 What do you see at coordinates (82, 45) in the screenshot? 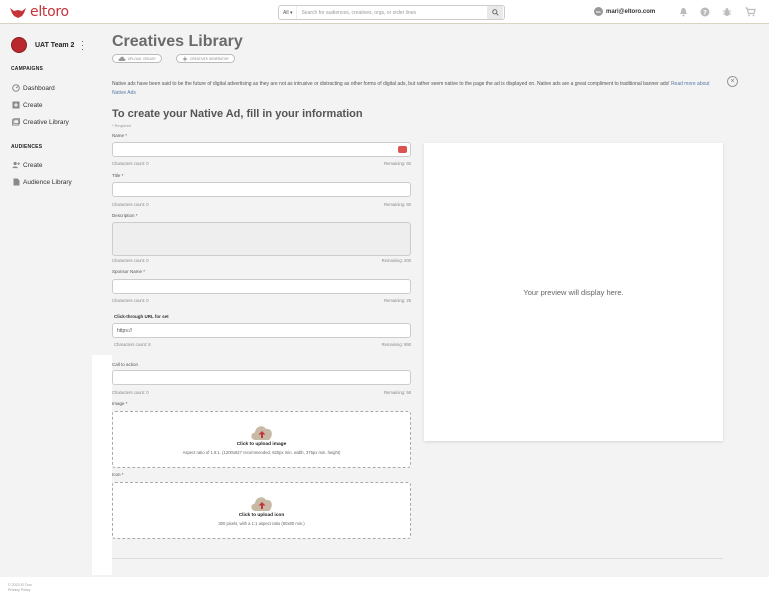
I see `team-menu-icon: · · ·` at bounding box center [82, 45].